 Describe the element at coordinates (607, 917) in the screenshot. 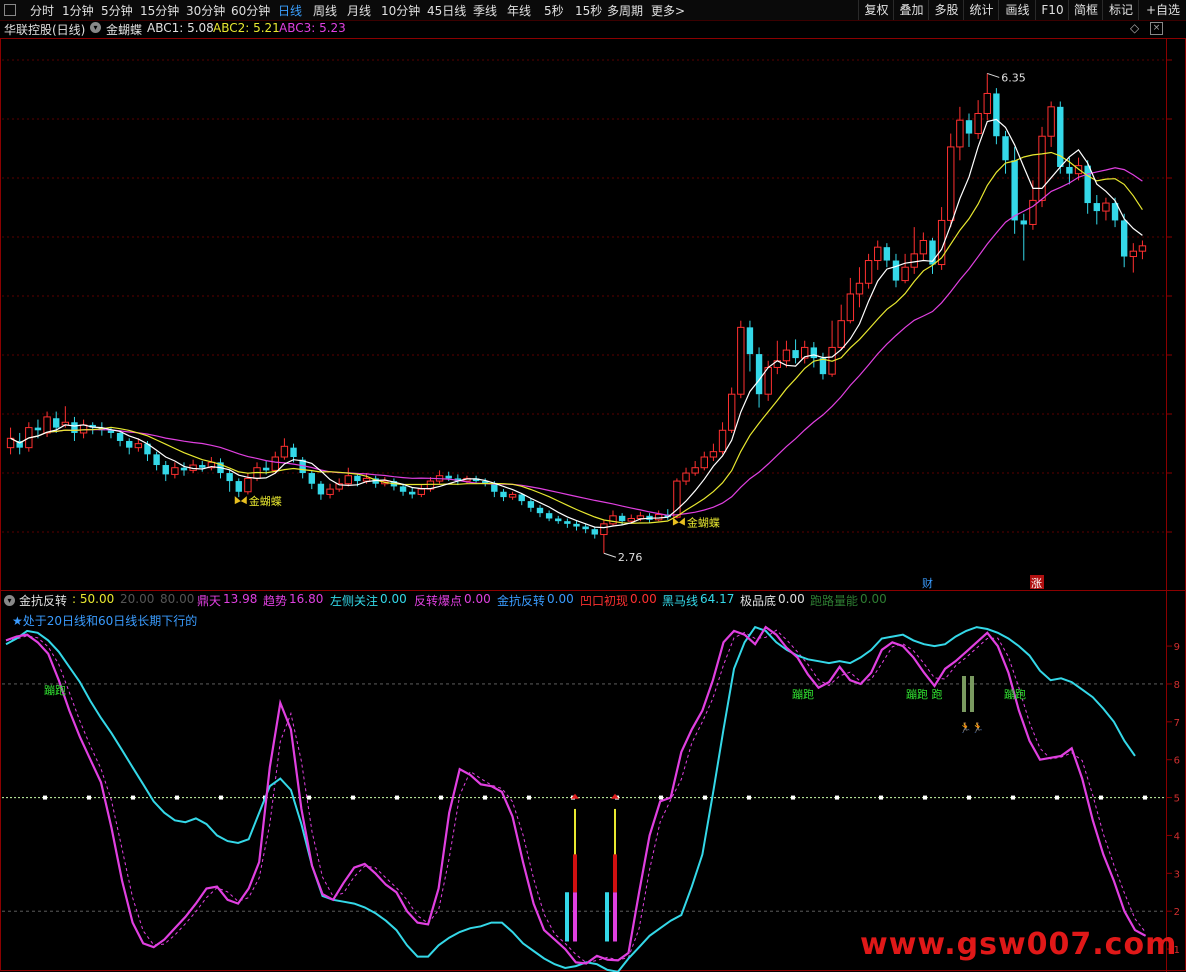

I see `reversal-bar-2-cyan` at that location.